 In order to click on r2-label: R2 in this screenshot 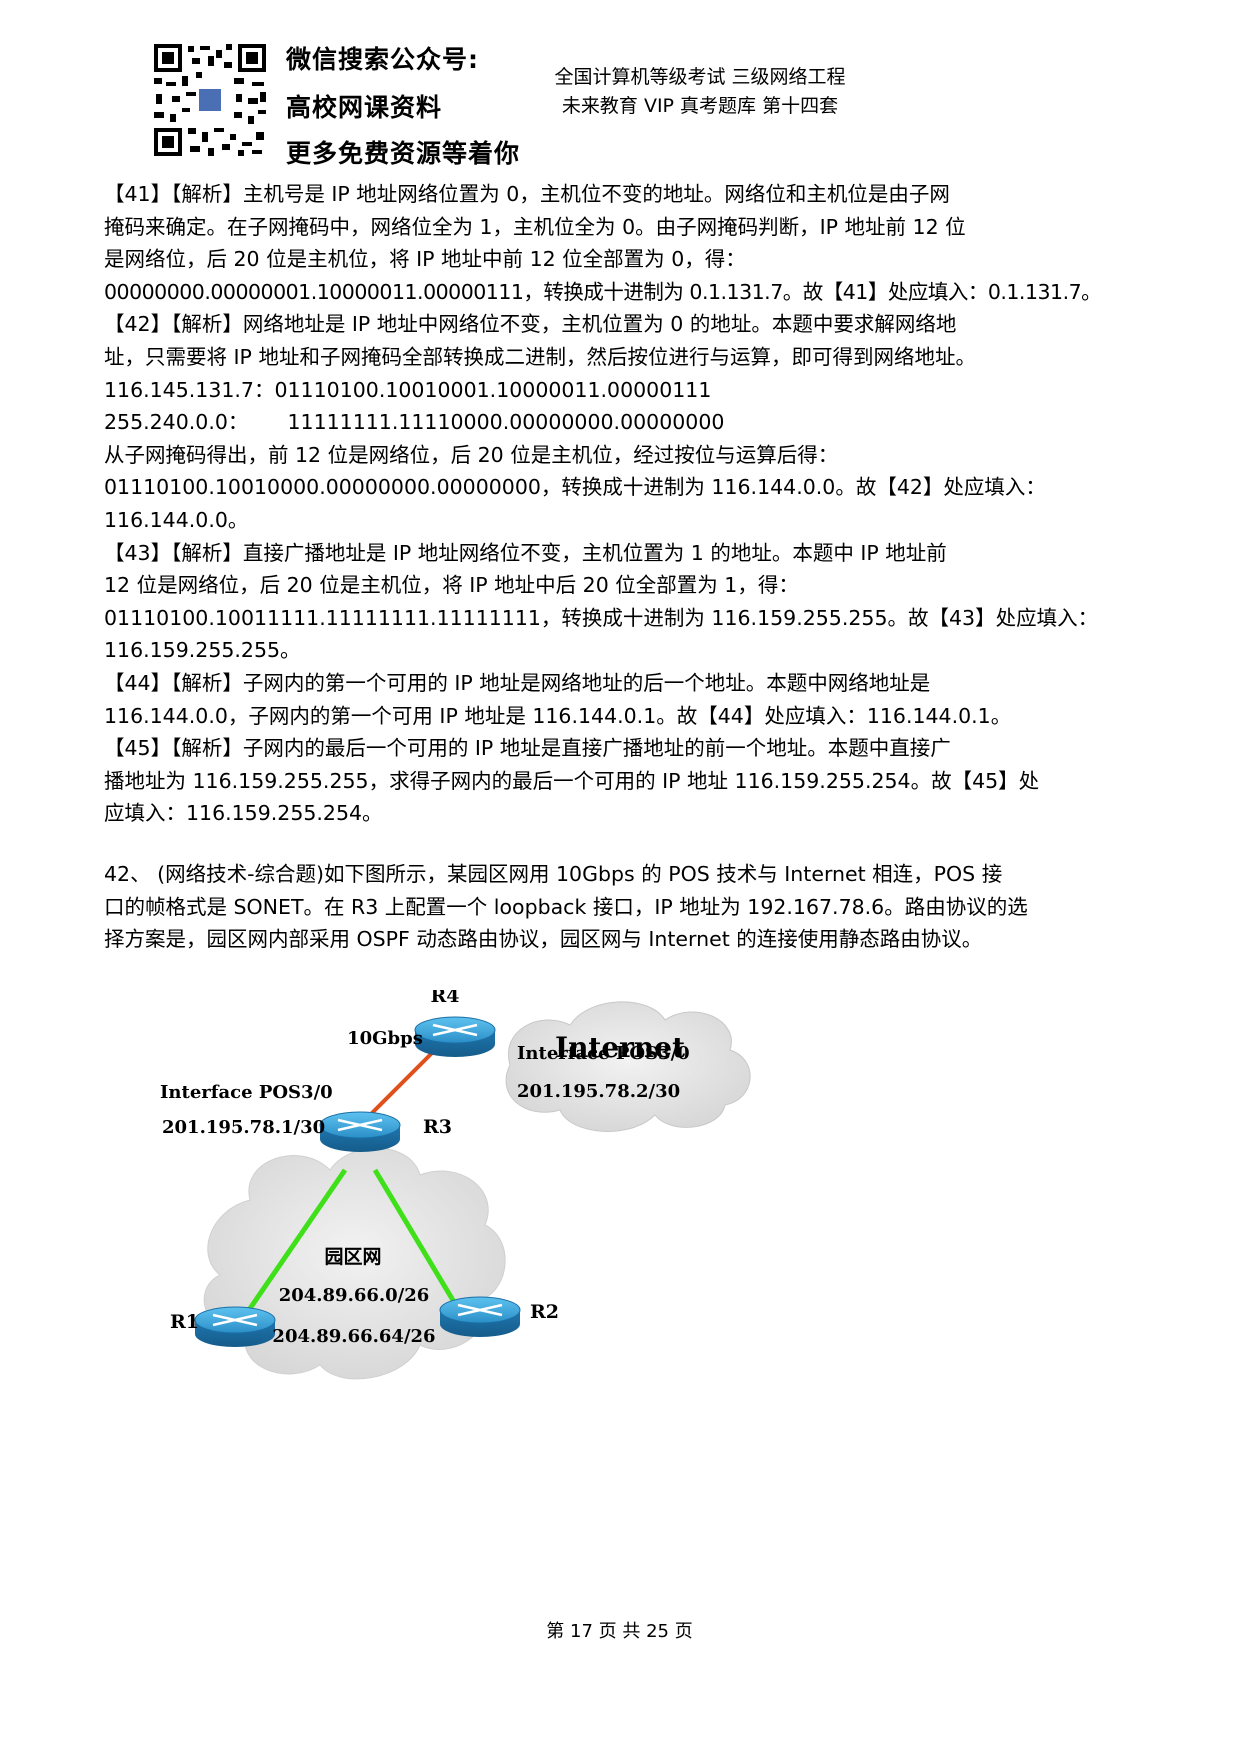, I will do `click(544, 1312)`.